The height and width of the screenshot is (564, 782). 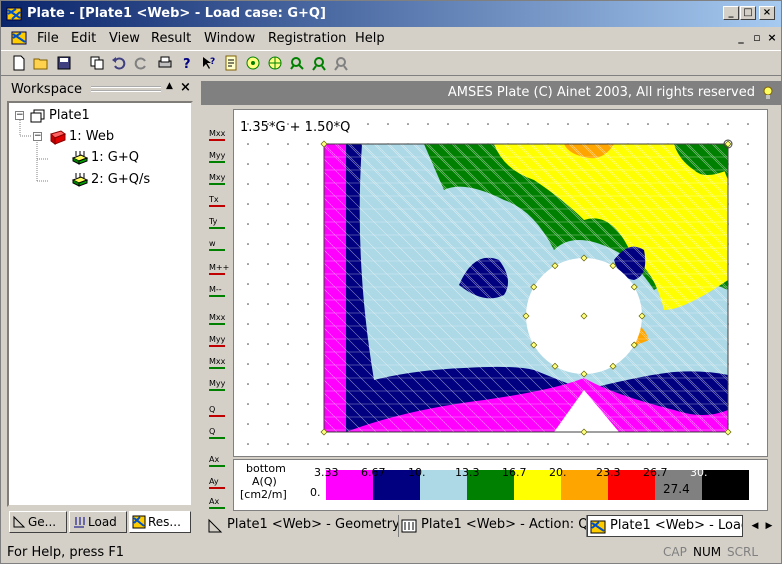 What do you see at coordinates (83, 38) in the screenshot?
I see `menu-edit: Edit` at bounding box center [83, 38].